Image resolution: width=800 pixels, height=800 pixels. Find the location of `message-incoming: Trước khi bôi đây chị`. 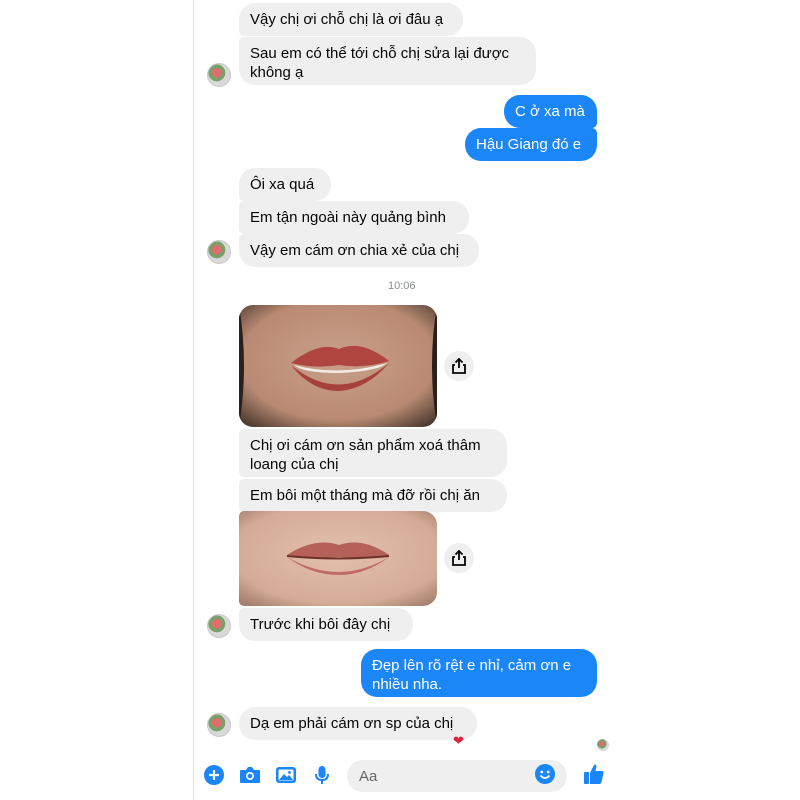

message-incoming: Trước khi bôi đây chị is located at coordinates (326, 624).